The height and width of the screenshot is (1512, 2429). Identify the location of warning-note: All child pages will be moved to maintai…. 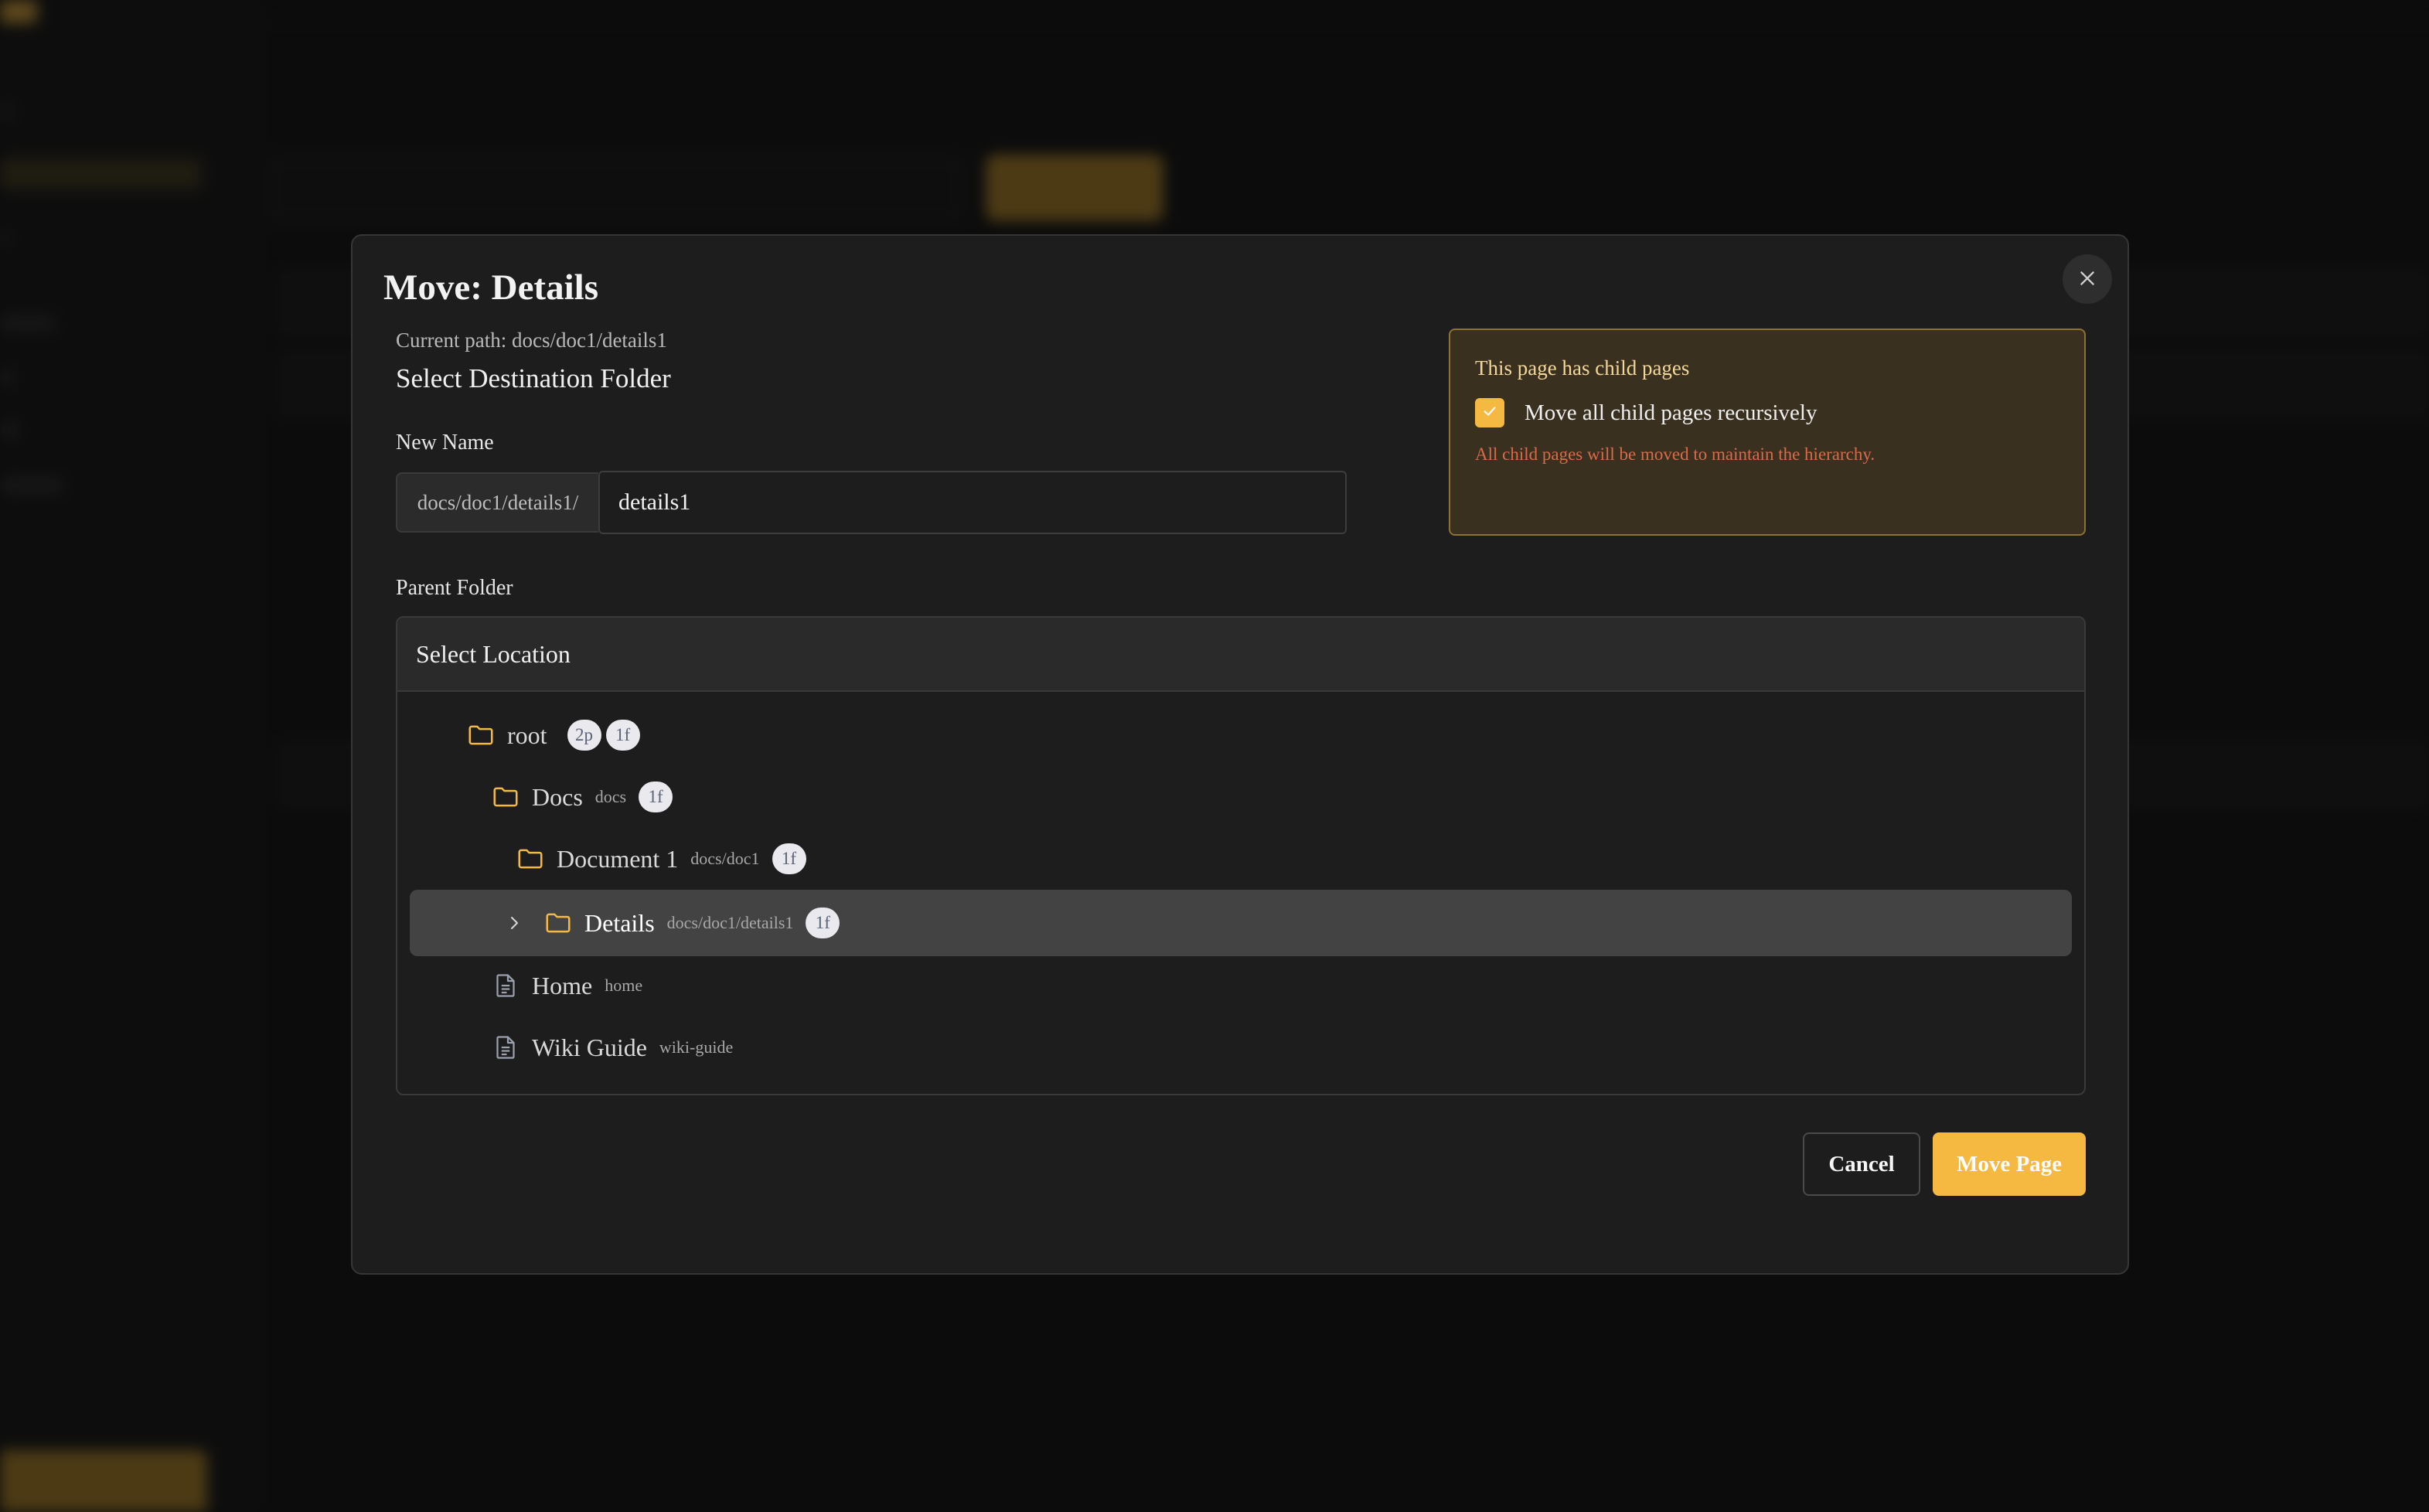
(1675, 454).